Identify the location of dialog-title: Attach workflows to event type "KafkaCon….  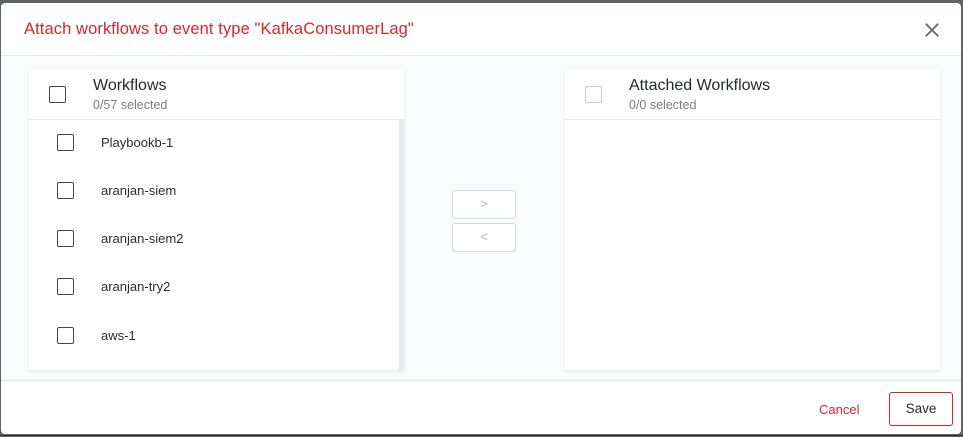
(219, 29).